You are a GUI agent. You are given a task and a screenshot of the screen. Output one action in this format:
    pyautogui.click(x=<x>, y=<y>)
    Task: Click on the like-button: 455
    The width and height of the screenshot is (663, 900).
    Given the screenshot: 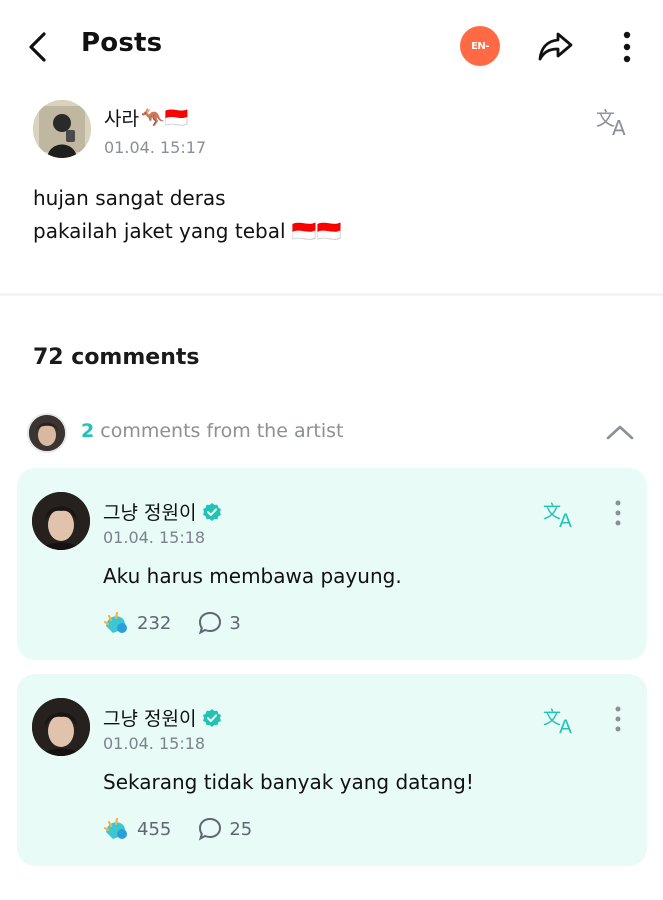 What is the action you would take?
    pyautogui.click(x=137, y=829)
    